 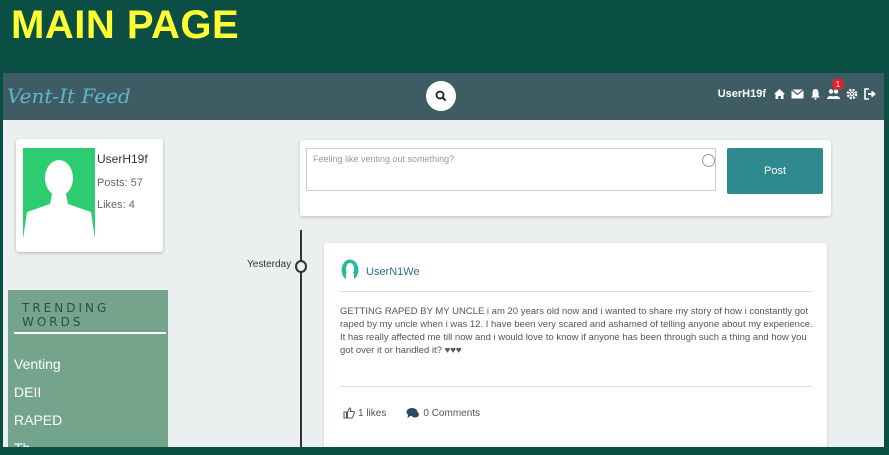 I want to click on gear-icon, so click(x=851, y=93).